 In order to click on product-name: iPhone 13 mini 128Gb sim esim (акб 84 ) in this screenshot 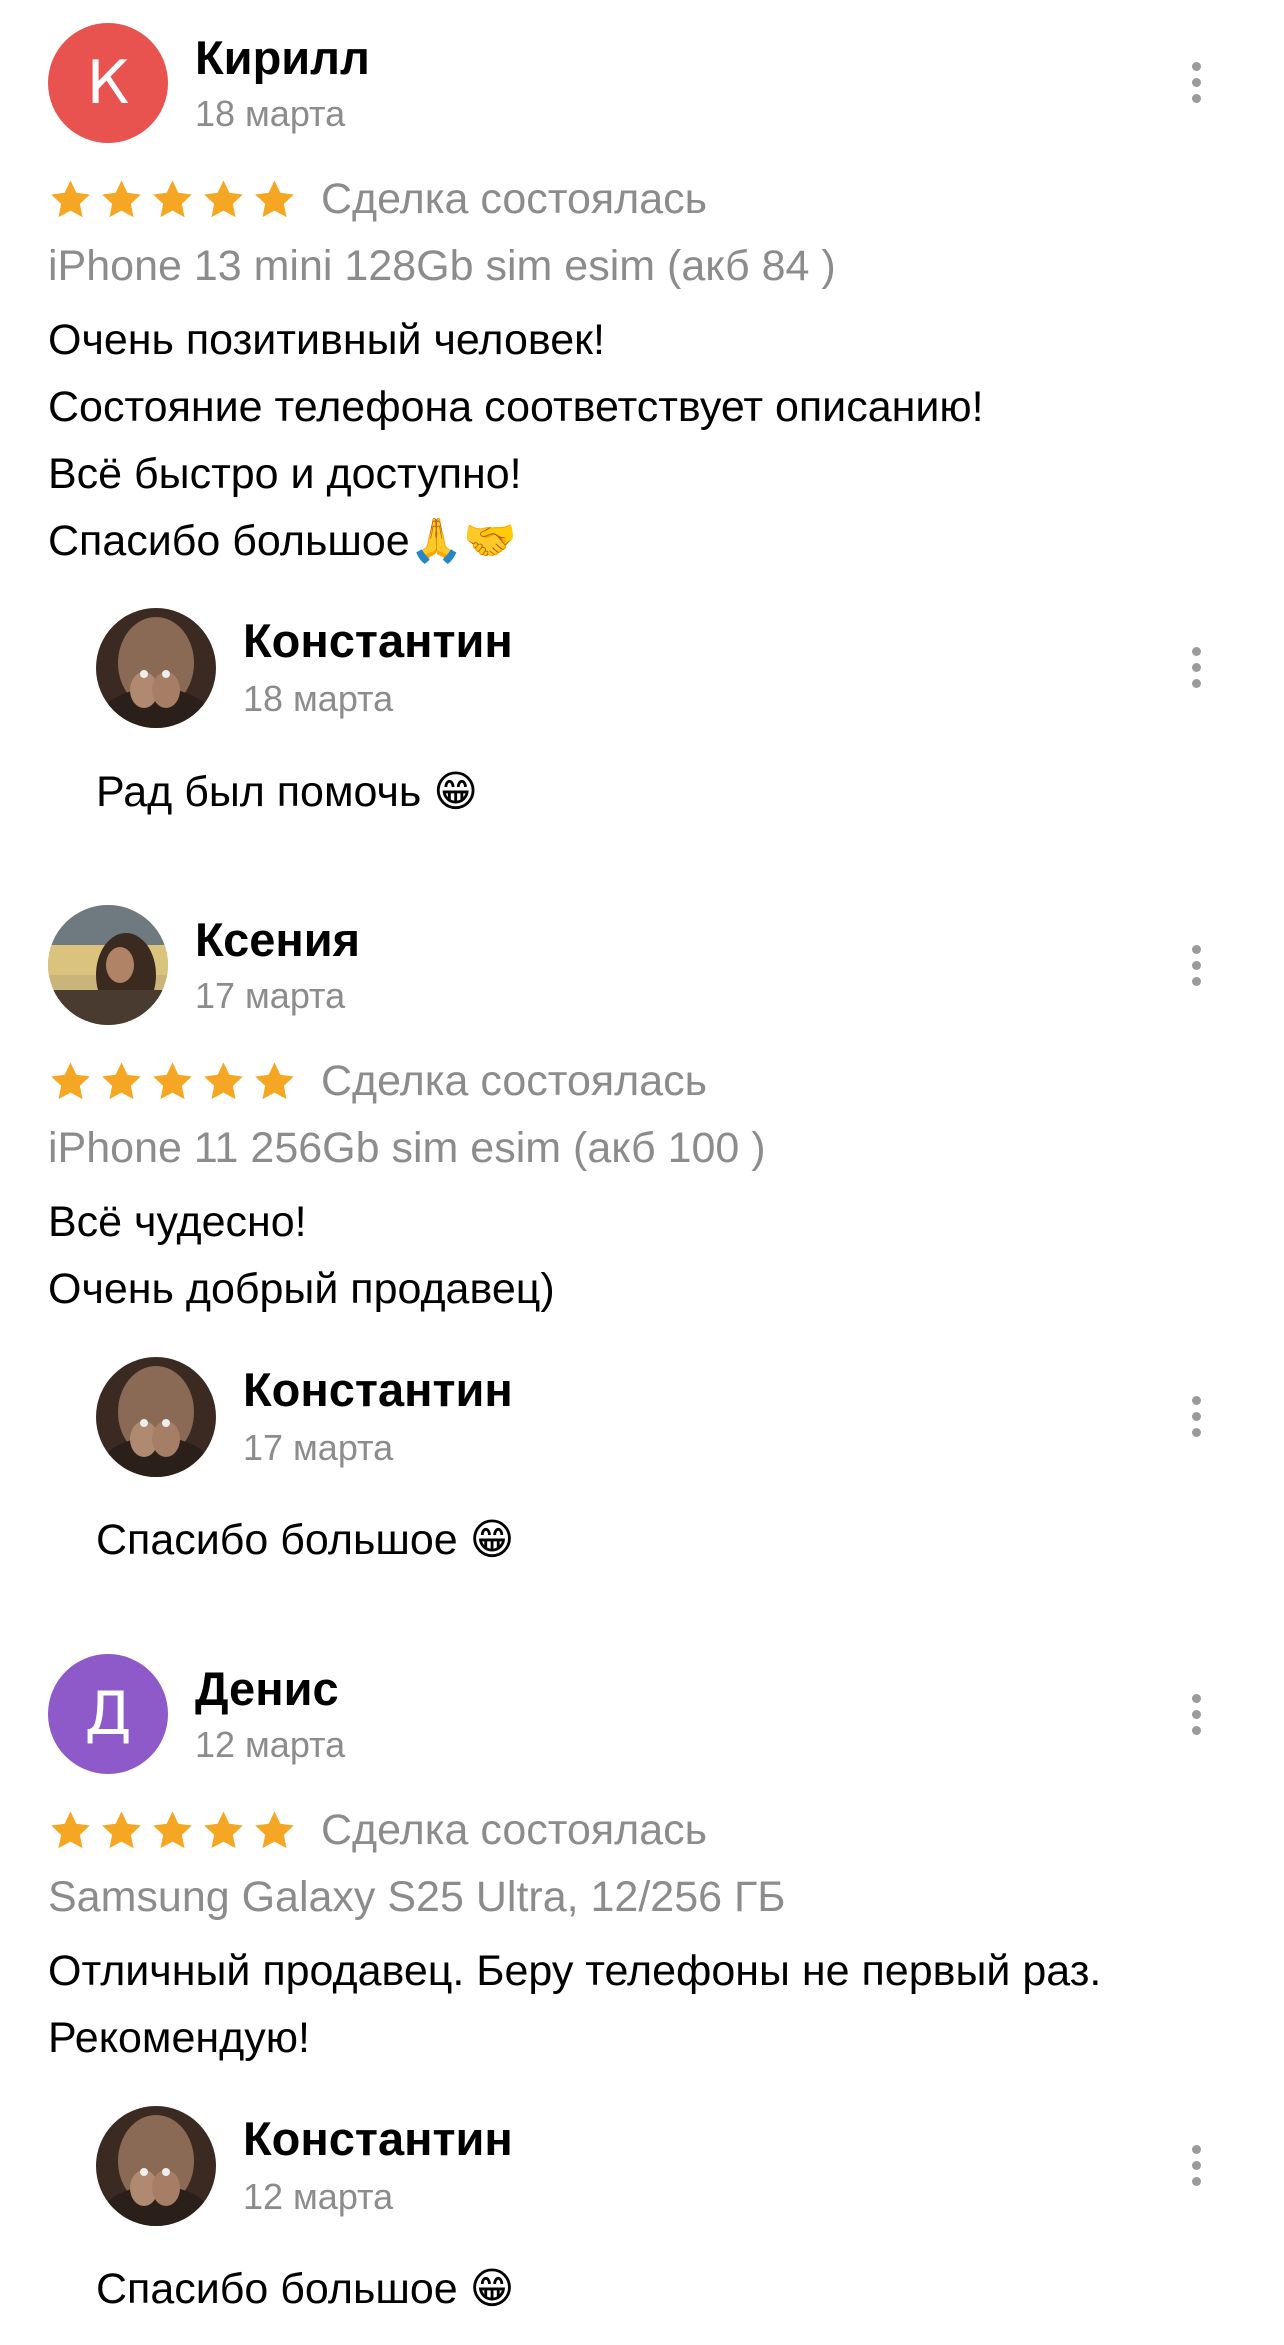, I will do `click(442, 266)`.